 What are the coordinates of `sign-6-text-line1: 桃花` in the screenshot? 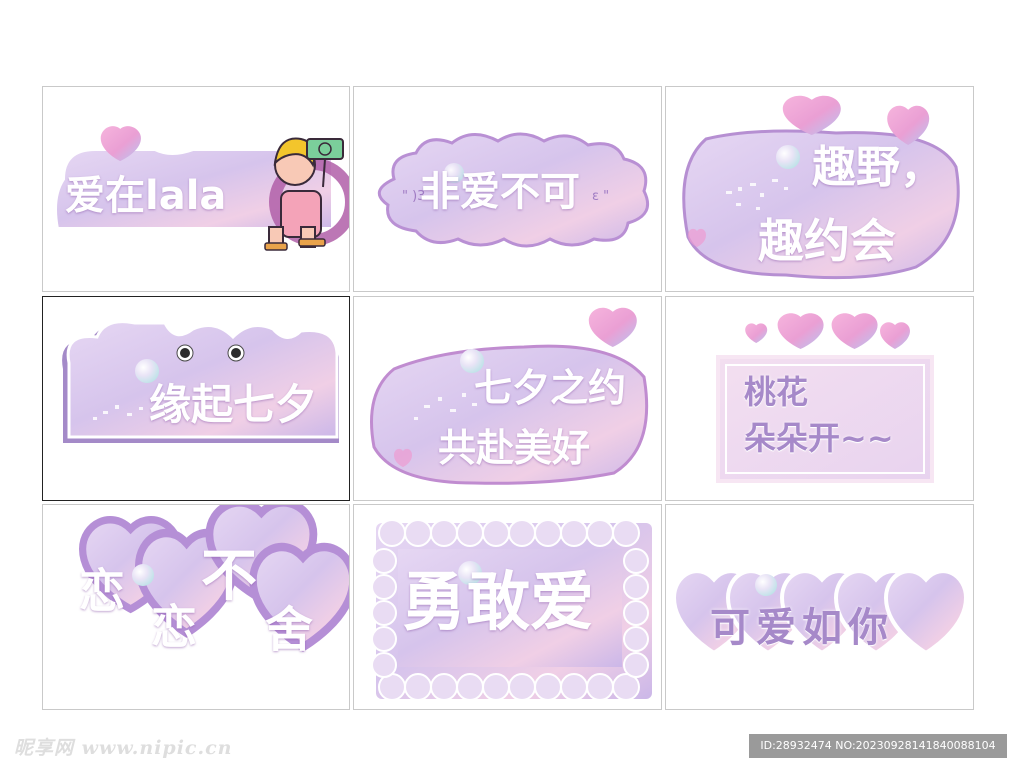 It's located at (776, 392).